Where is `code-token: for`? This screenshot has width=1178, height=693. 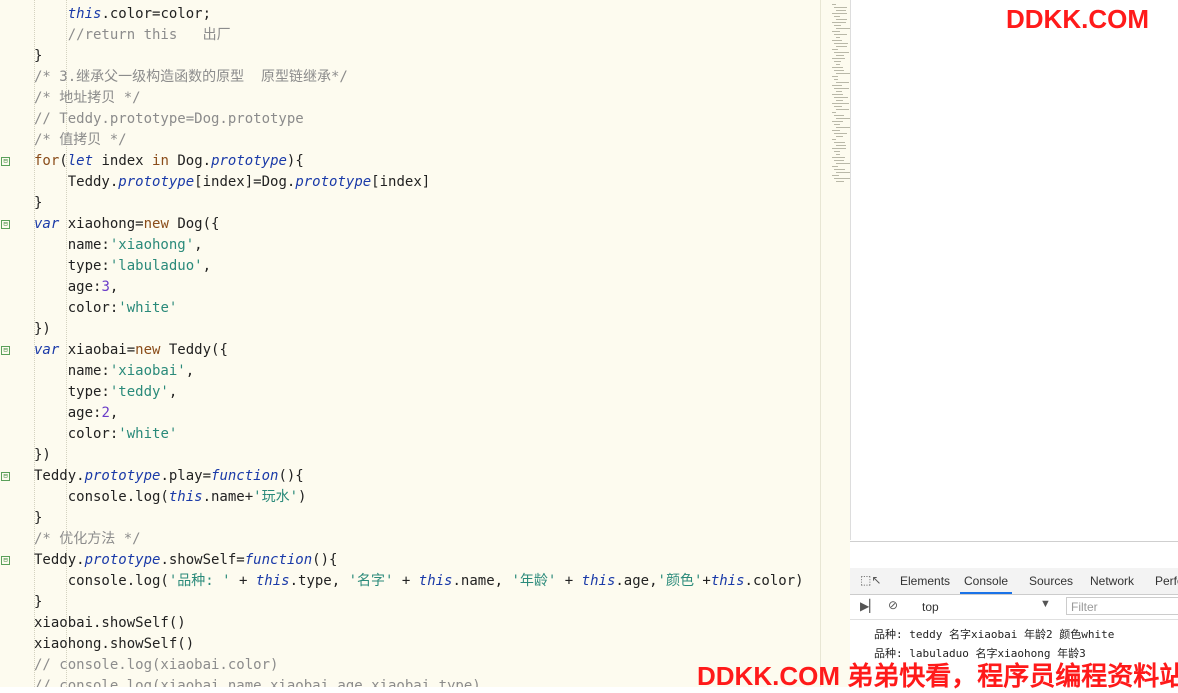 code-token: for is located at coordinates (47, 161).